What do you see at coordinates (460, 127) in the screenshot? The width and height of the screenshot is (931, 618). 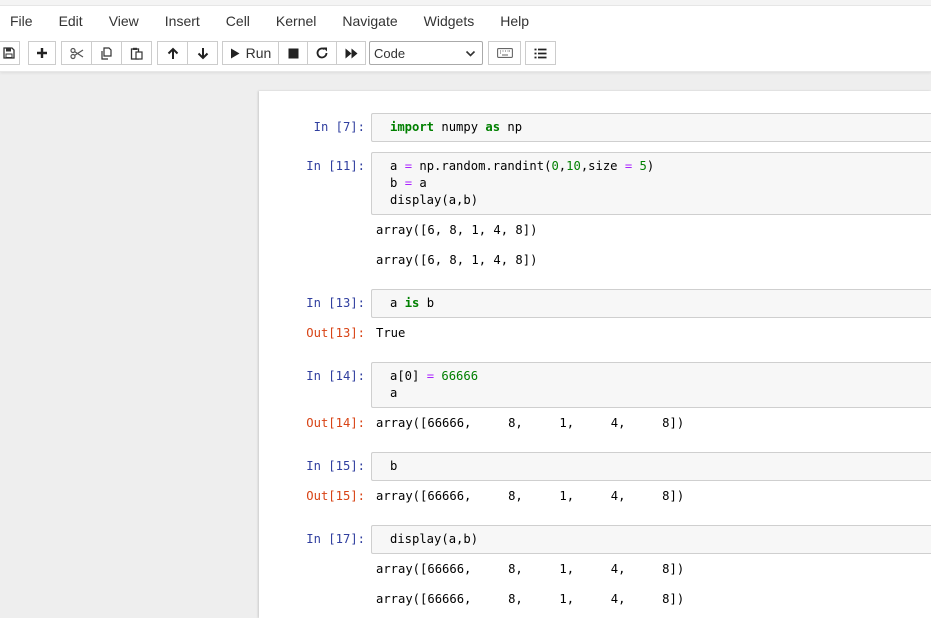 I see `code-token: numpy` at bounding box center [460, 127].